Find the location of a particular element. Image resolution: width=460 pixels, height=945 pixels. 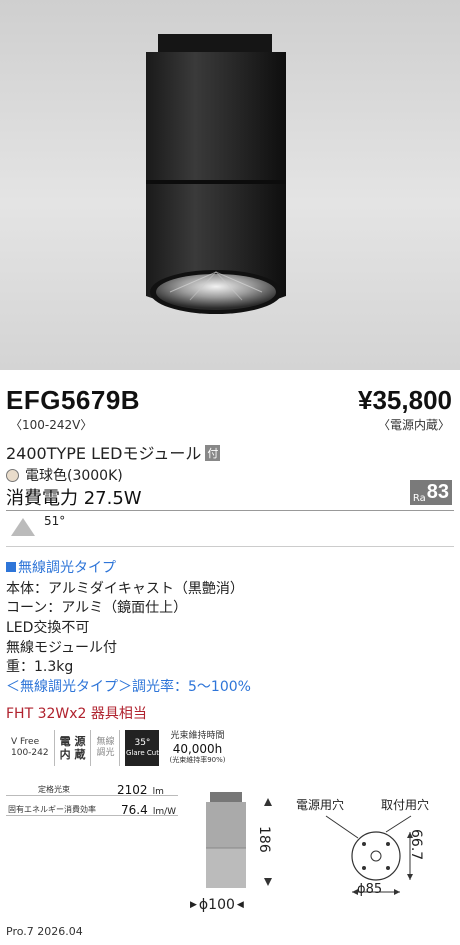

beam-angle: 51° is located at coordinates (55, 521).